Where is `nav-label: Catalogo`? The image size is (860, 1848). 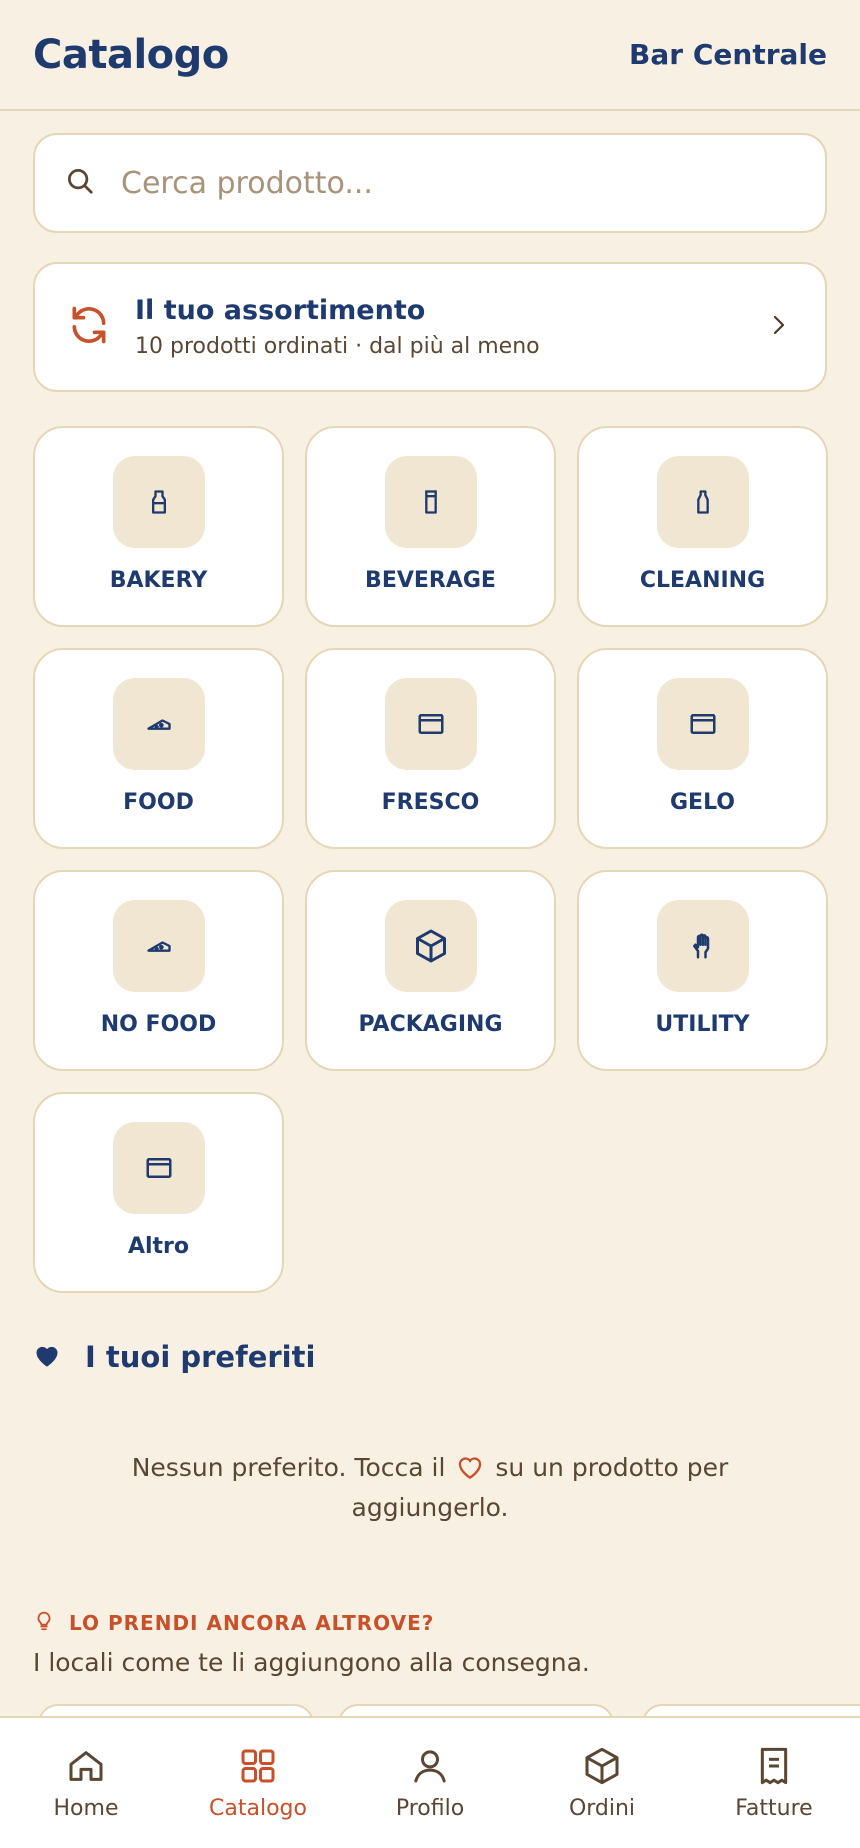
nav-label: Catalogo is located at coordinates (258, 1808).